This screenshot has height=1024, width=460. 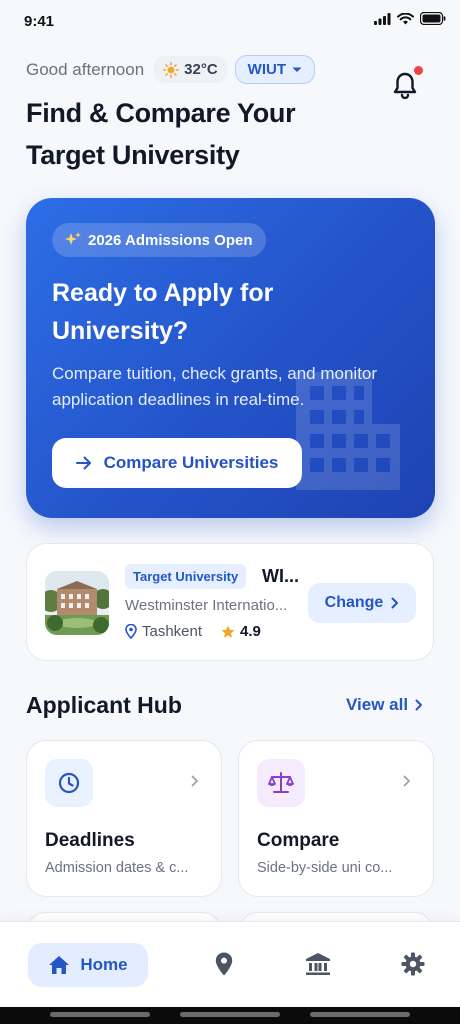 I want to click on university-photo, so click(x=77, y=603).